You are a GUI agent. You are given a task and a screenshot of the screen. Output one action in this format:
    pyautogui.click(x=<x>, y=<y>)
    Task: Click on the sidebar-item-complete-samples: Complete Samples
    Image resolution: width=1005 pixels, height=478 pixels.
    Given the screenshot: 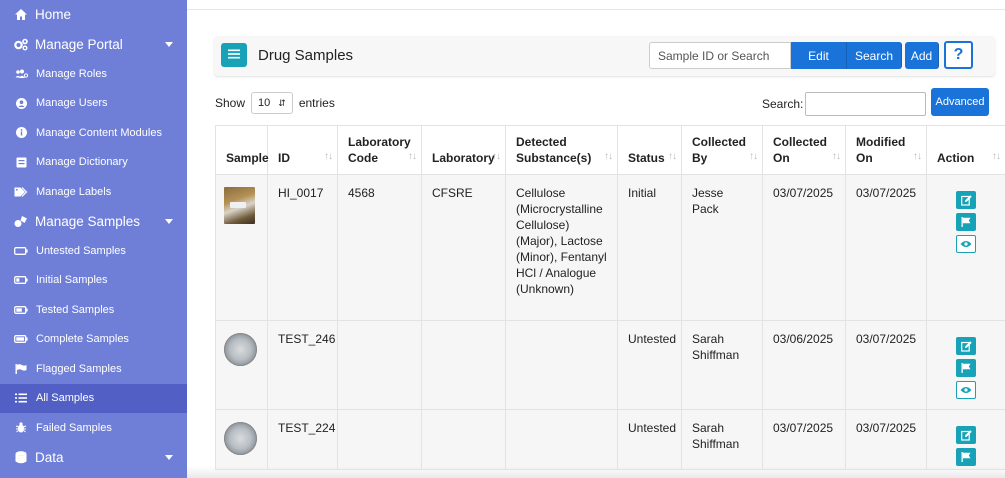 What is the action you would take?
    pyautogui.click(x=93, y=340)
    